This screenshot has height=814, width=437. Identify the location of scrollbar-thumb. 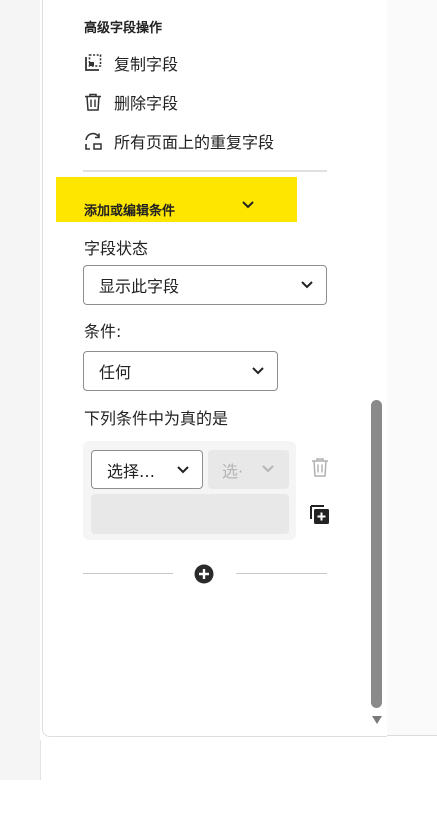
(376, 554).